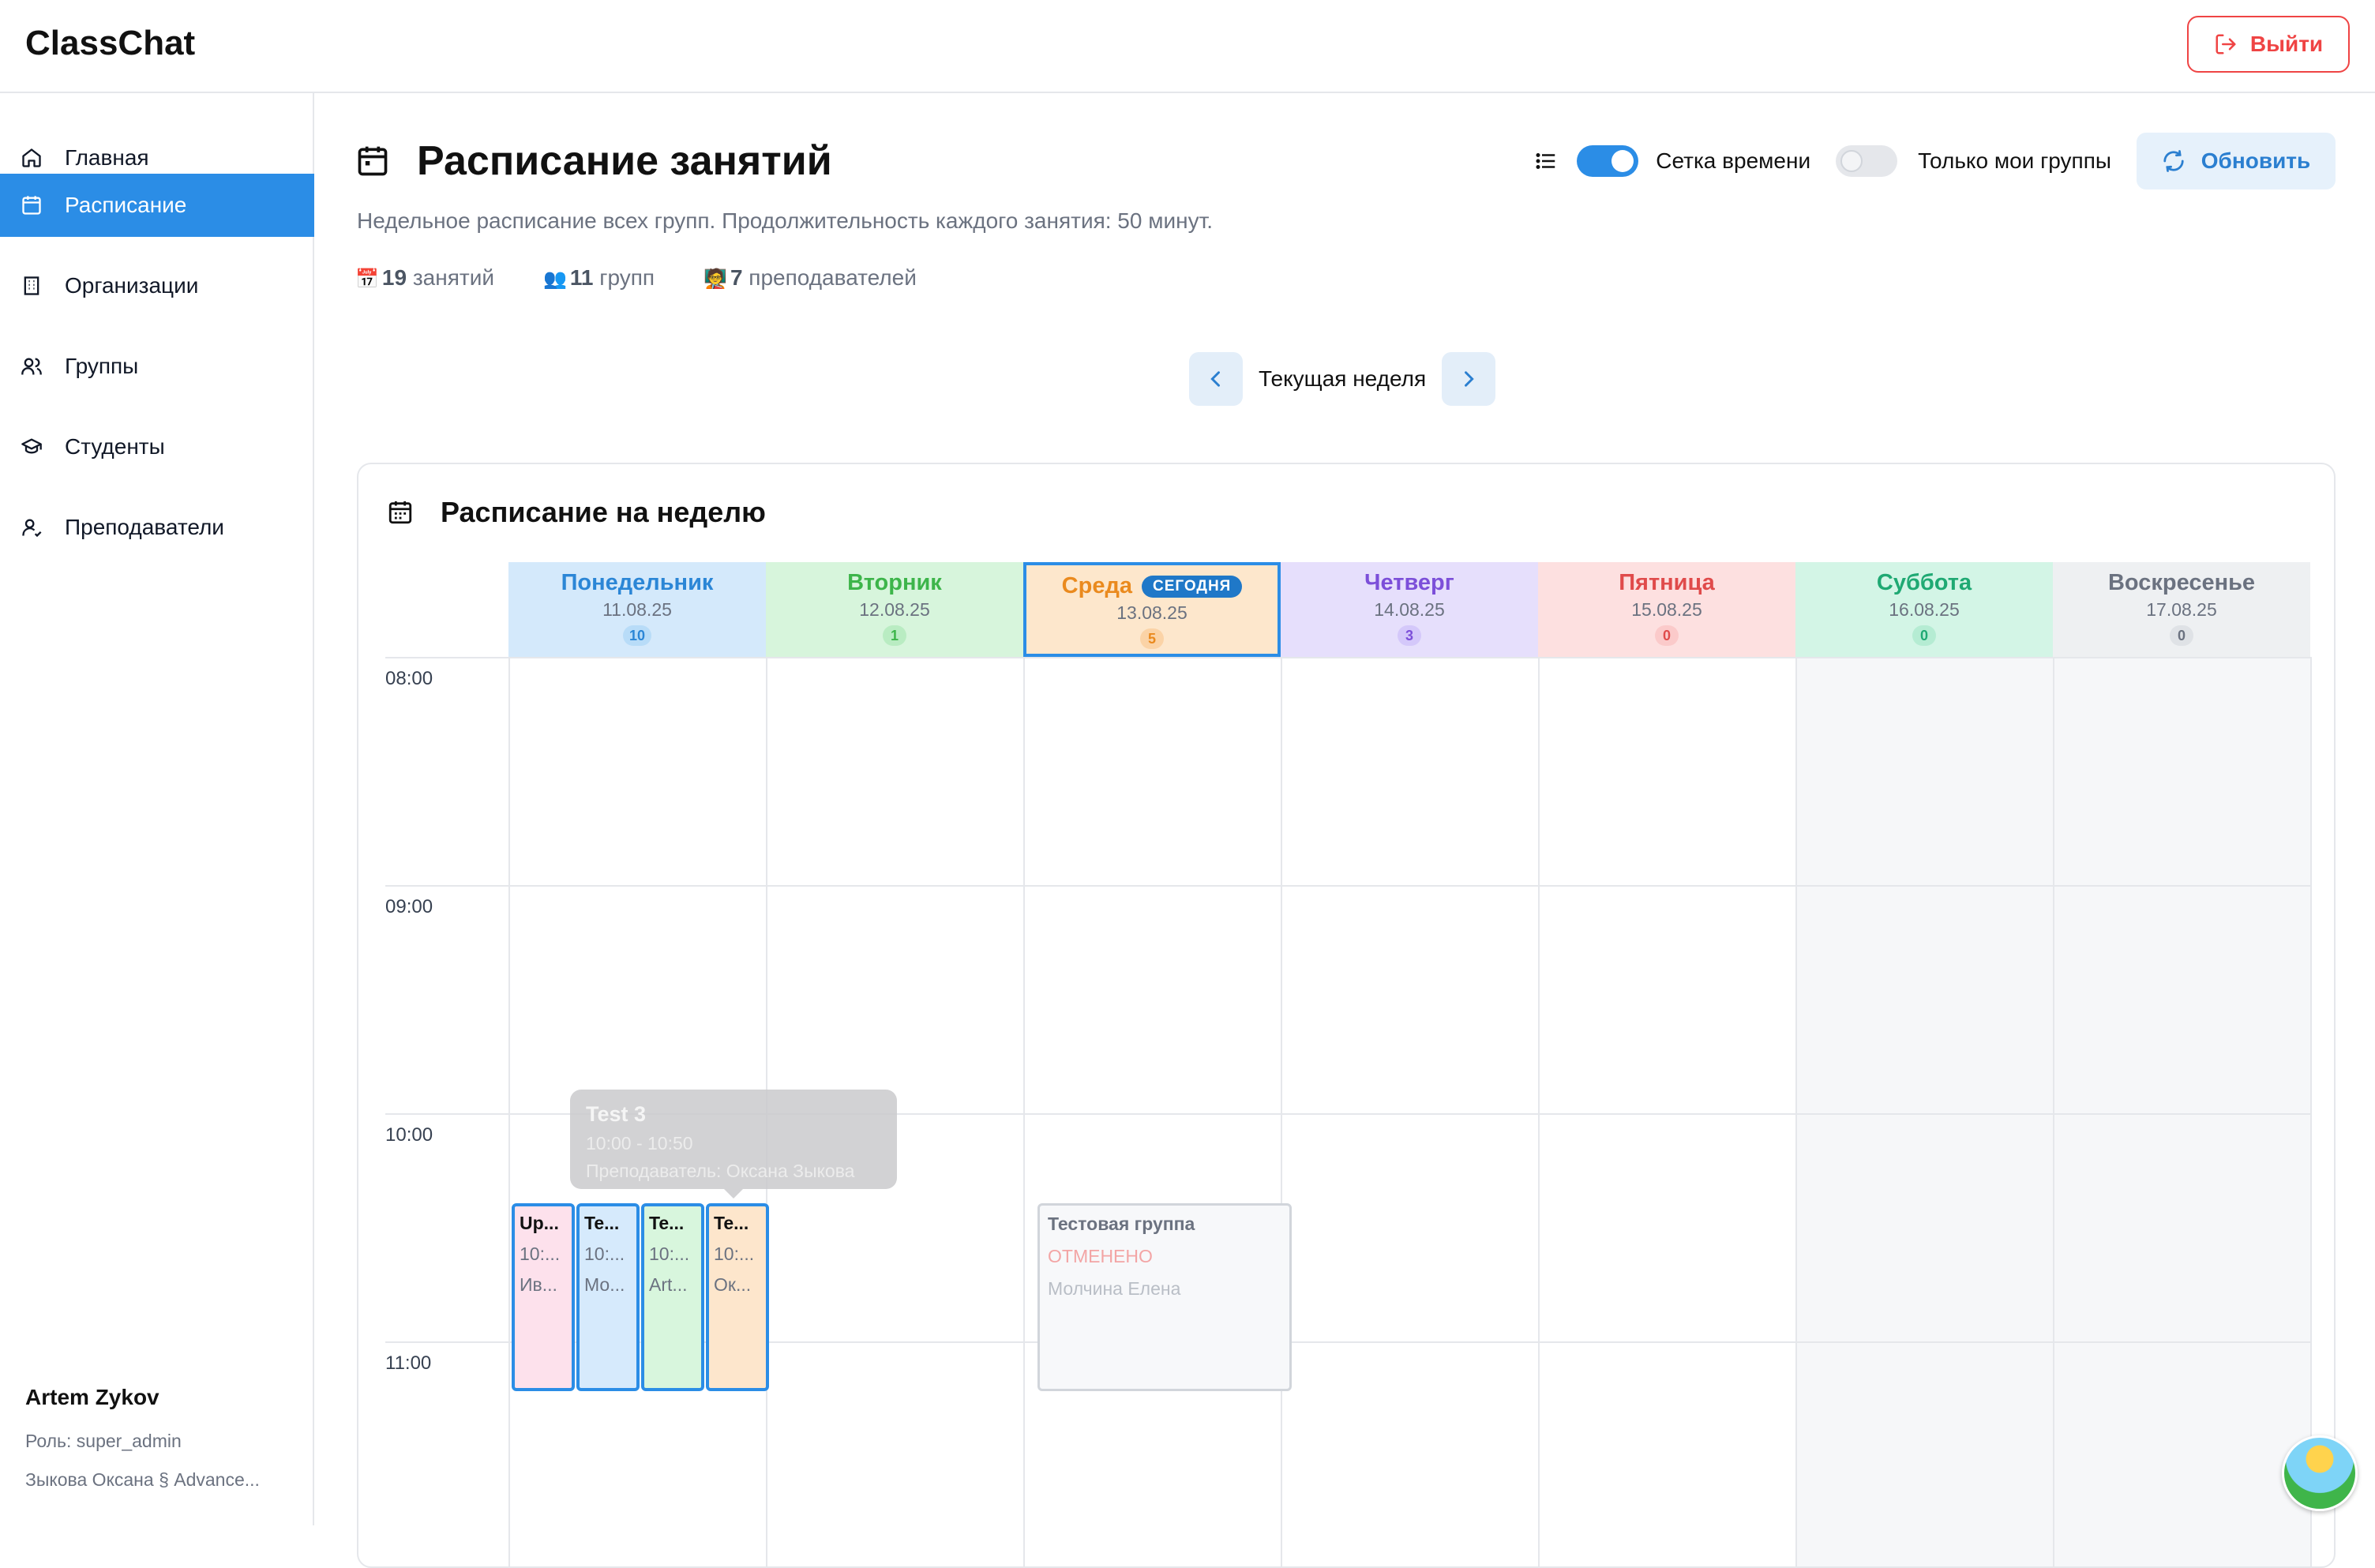  I want to click on home-icon, so click(32, 158).